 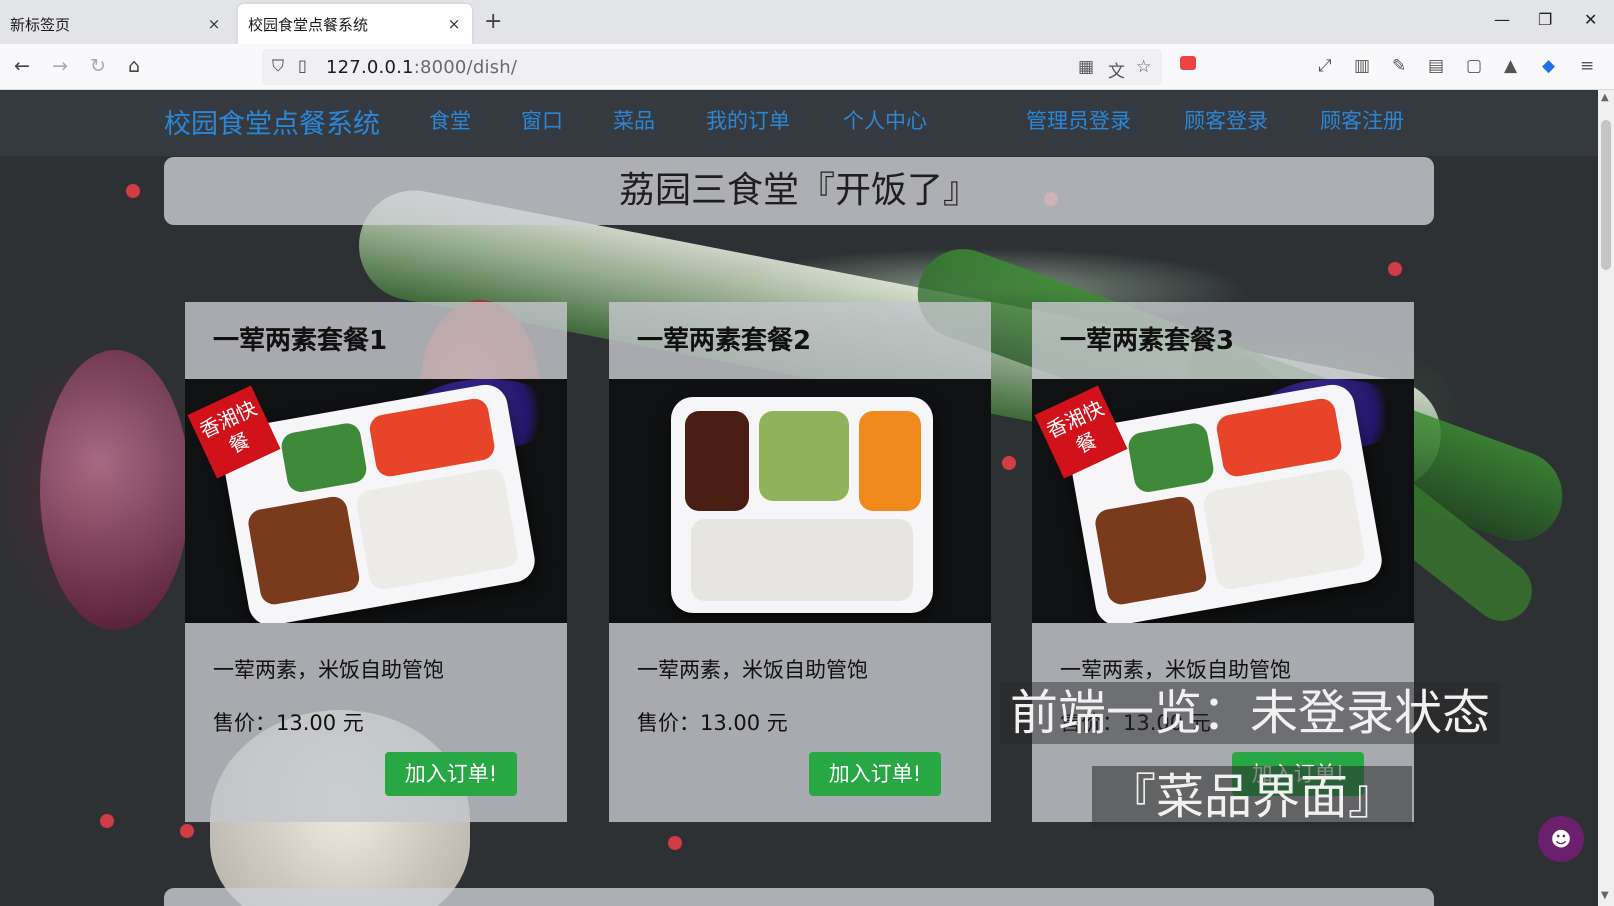 I want to click on nav-link-dishes: 菜品, so click(x=634, y=120).